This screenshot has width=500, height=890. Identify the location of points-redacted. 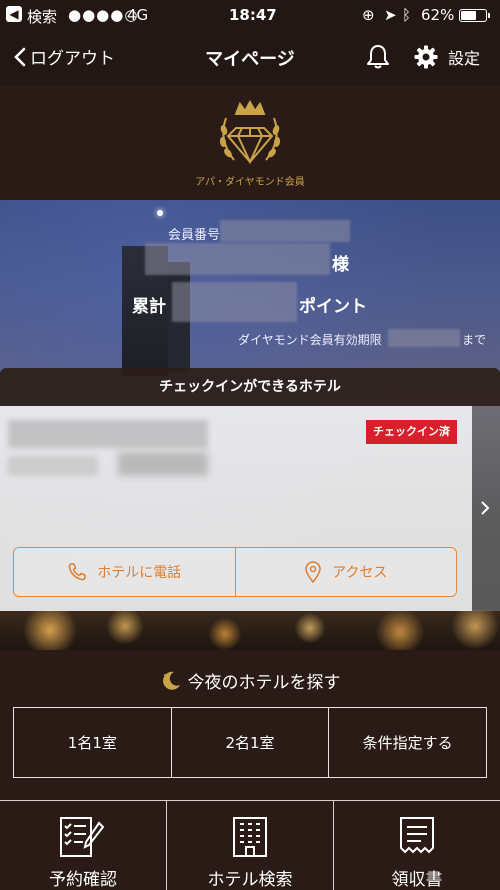
(234, 302).